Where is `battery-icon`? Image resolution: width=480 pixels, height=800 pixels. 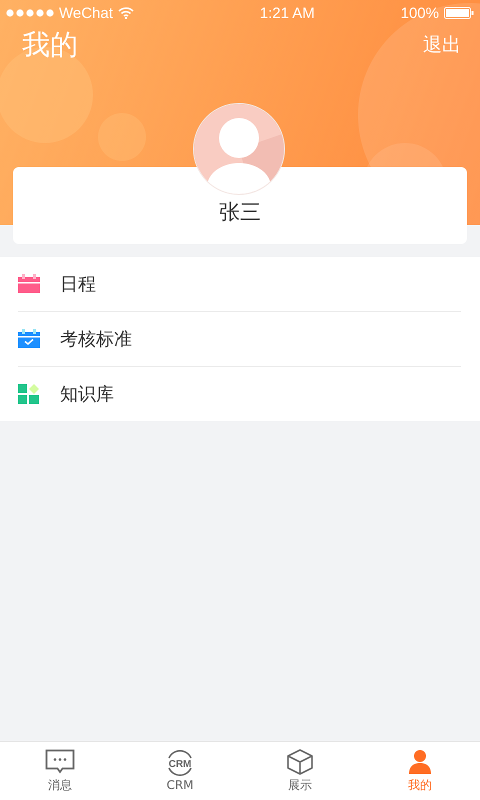 battery-icon is located at coordinates (459, 13).